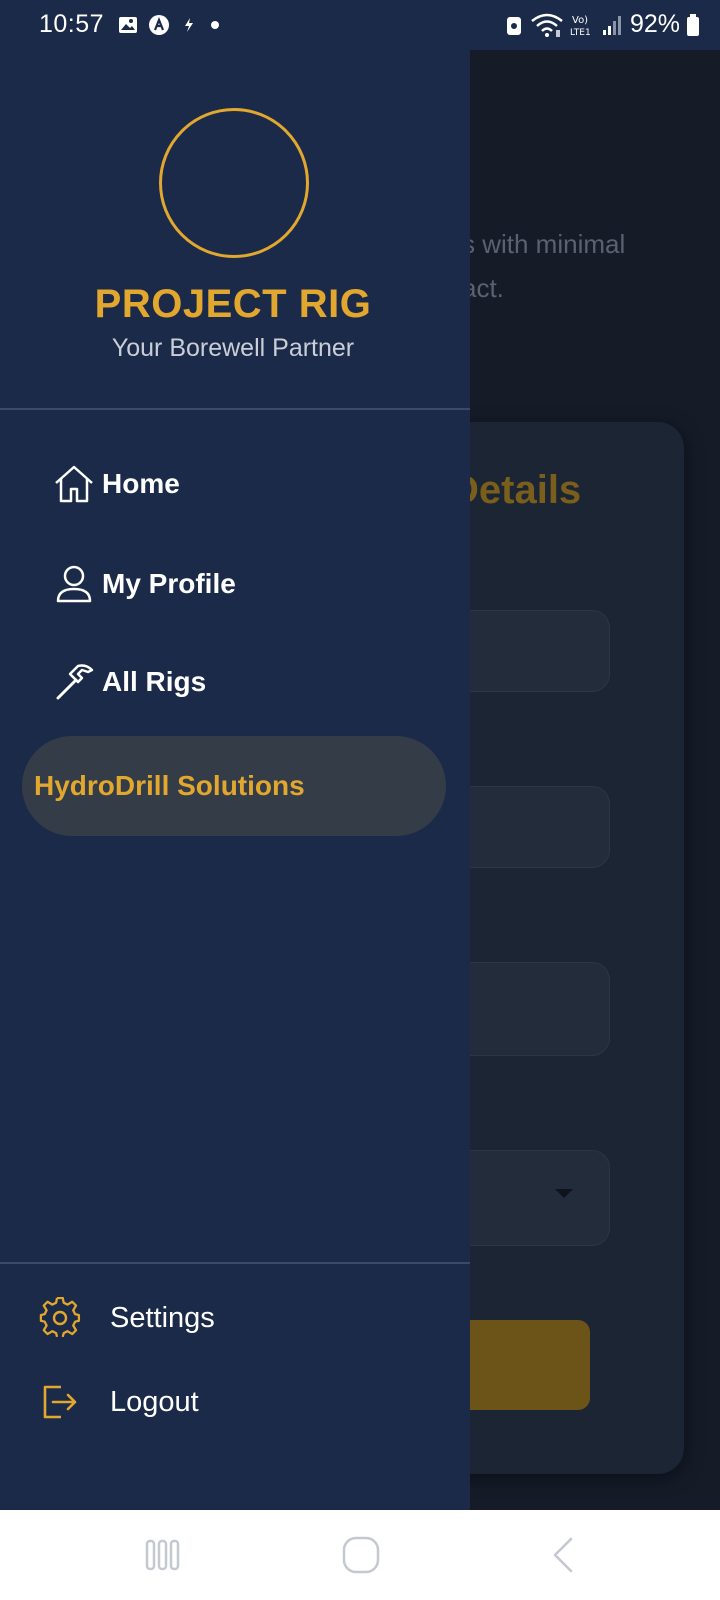  I want to click on settings-button: Settings, so click(126, 1318).